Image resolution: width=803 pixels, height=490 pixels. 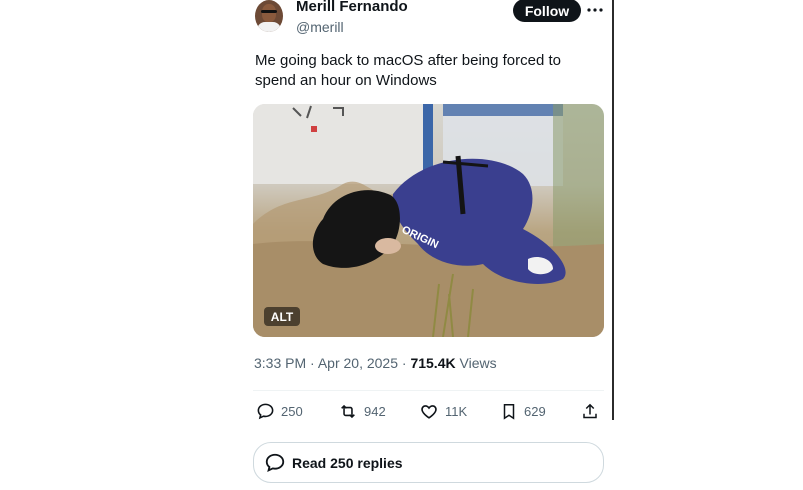 What do you see at coordinates (269, 16) in the screenshot?
I see `avatar` at bounding box center [269, 16].